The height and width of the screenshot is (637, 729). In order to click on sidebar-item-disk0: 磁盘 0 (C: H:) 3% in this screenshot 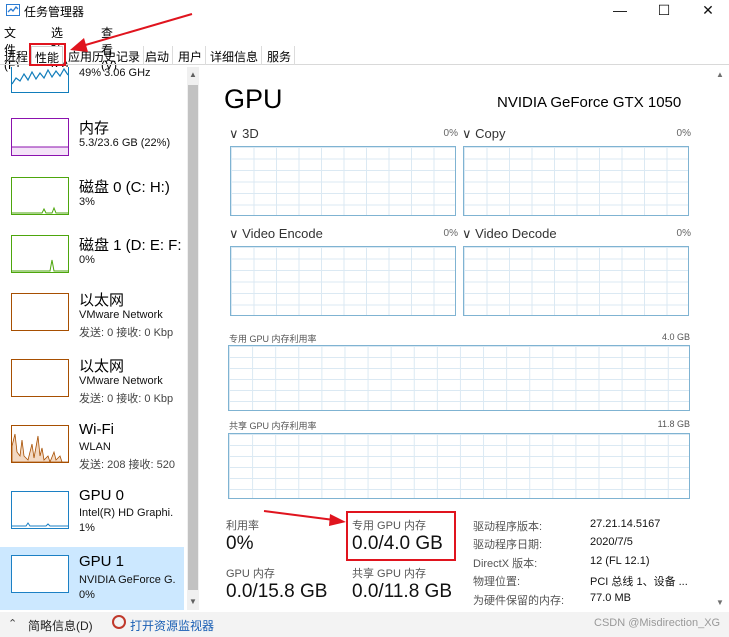, I will do `click(92, 204)`.